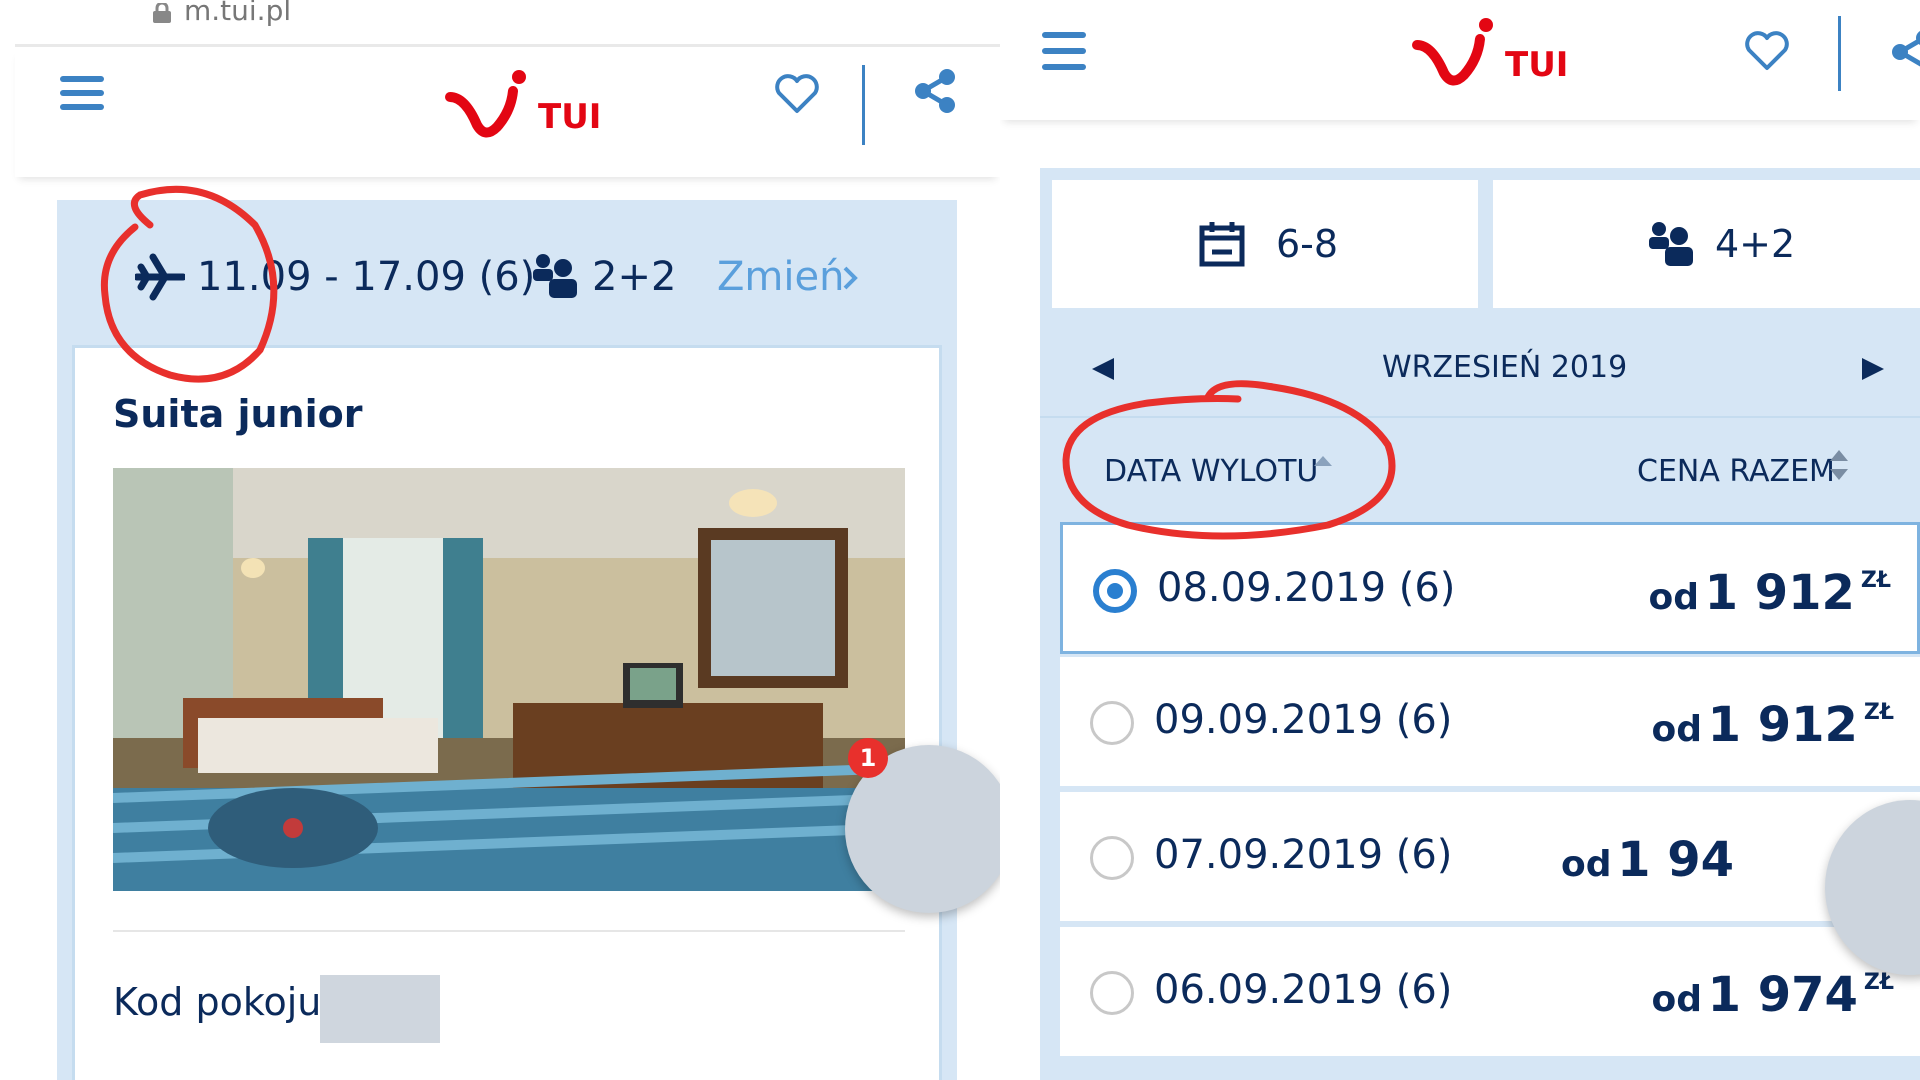 Image resolution: width=1920 pixels, height=1080 pixels. I want to click on divider, so click(509, 931).